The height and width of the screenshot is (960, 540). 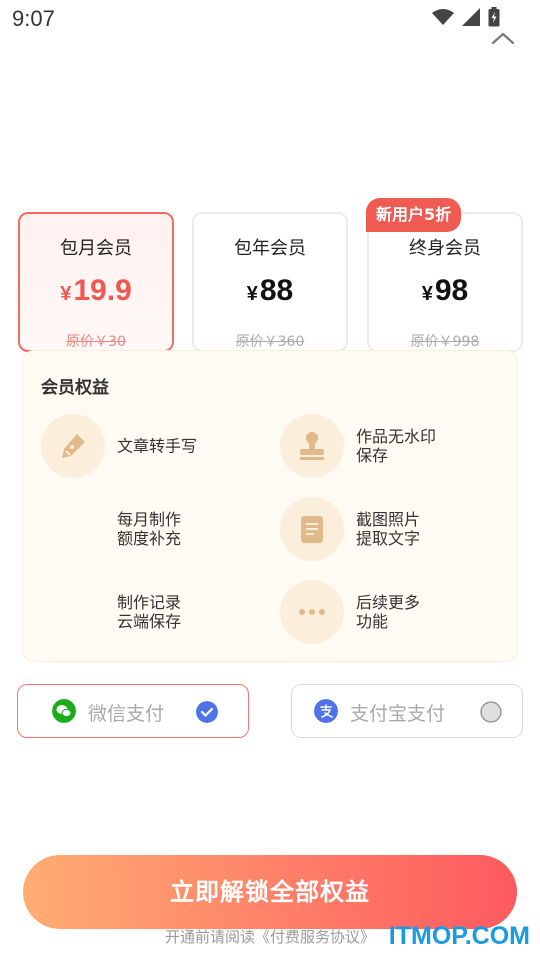 What do you see at coordinates (396, 446) in the screenshot?
I see `benefit-text: 作品无水印 保存` at bounding box center [396, 446].